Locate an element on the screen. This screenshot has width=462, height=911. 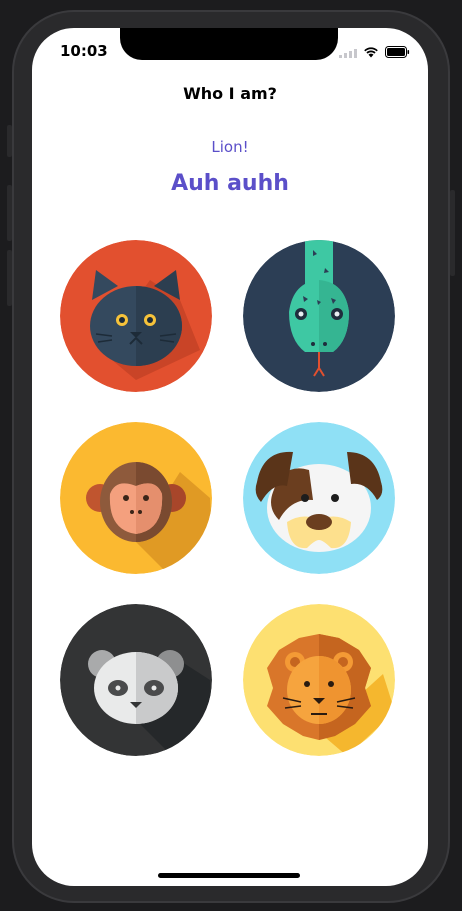
snake-icon is located at coordinates (319, 316).